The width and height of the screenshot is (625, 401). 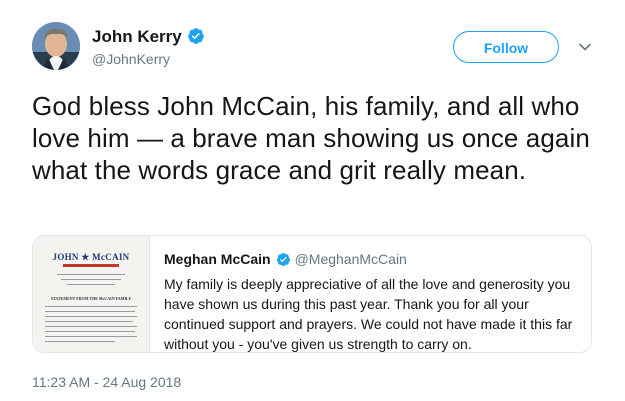 What do you see at coordinates (217, 259) in the screenshot?
I see `quoted-author-name: Meghan McCain` at bounding box center [217, 259].